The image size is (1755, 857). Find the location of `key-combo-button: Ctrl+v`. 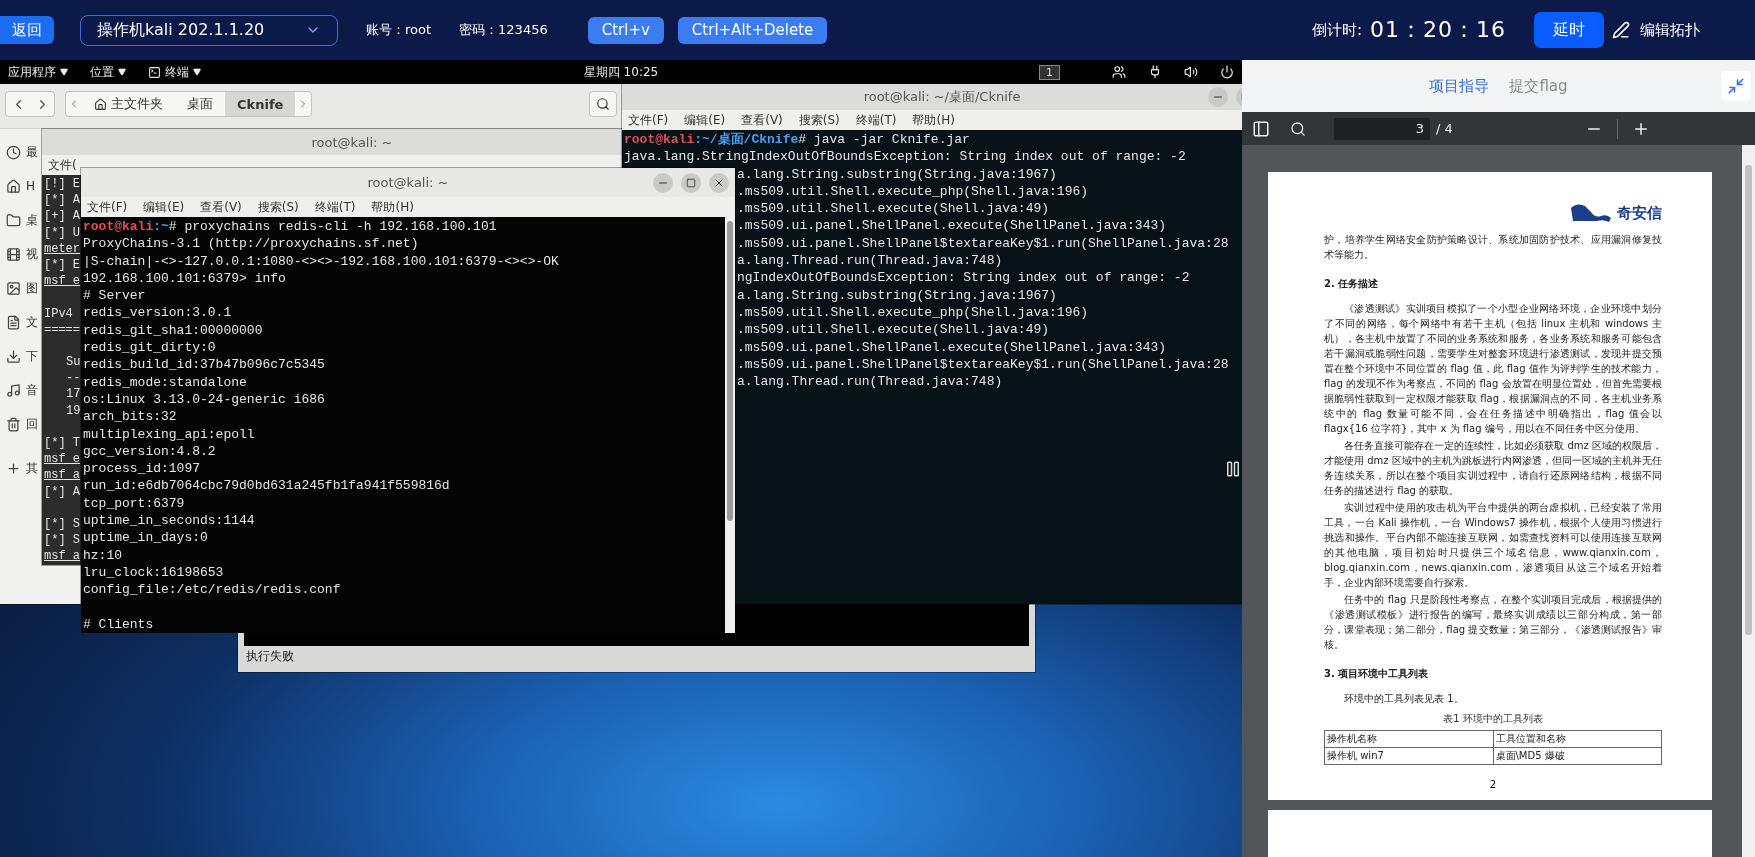

key-combo-button: Ctrl+v is located at coordinates (625, 30).